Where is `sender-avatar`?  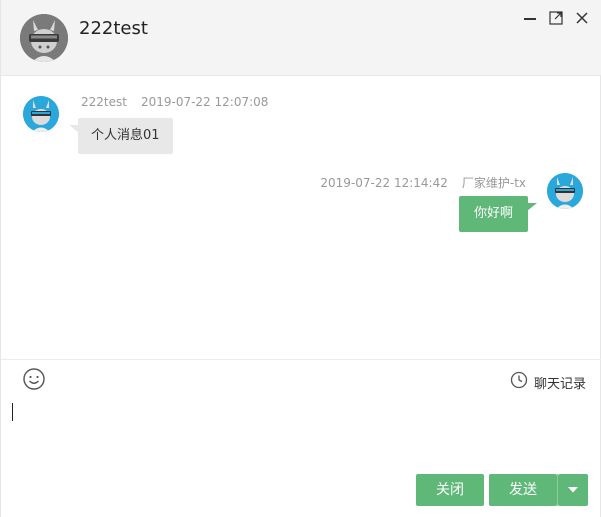 sender-avatar is located at coordinates (41, 114).